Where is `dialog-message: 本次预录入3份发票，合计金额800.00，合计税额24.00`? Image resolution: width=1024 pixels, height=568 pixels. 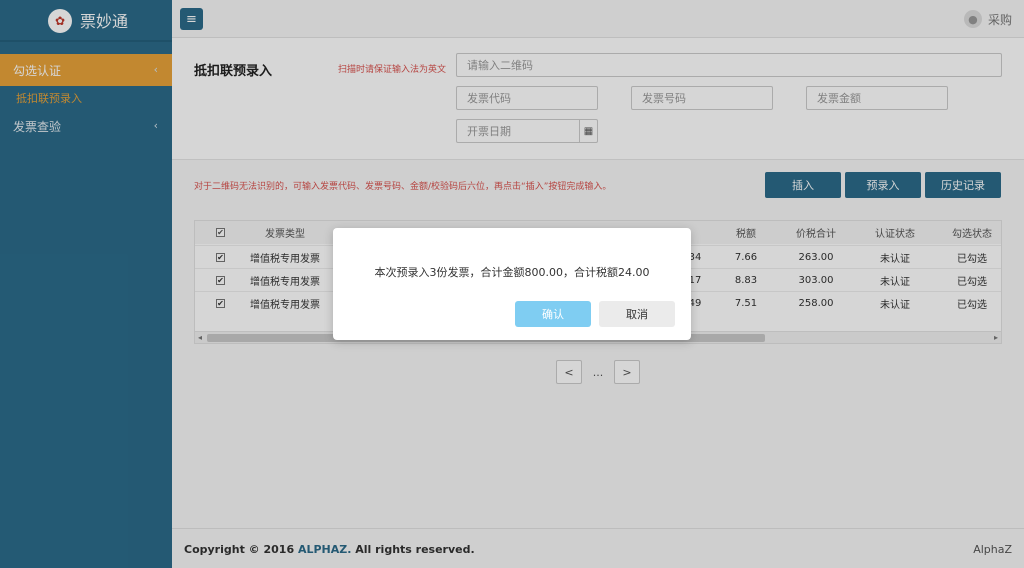 dialog-message: 本次预录入3份发票，合计金额800.00，合计税额24.00 is located at coordinates (512, 272).